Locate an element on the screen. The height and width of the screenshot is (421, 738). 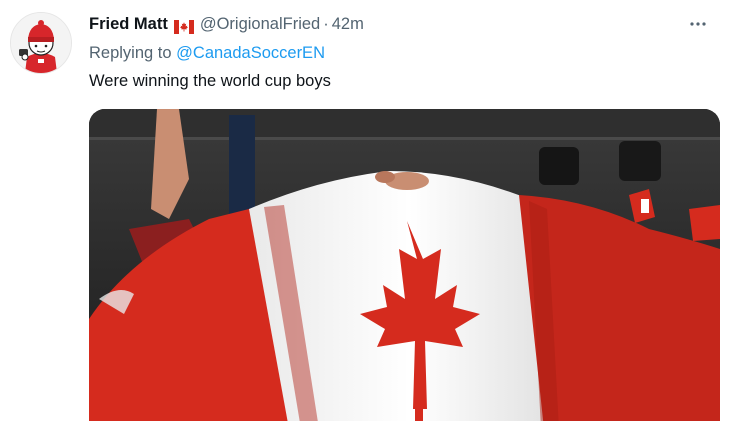
replying-to-label: Replying to is located at coordinates (130, 53).